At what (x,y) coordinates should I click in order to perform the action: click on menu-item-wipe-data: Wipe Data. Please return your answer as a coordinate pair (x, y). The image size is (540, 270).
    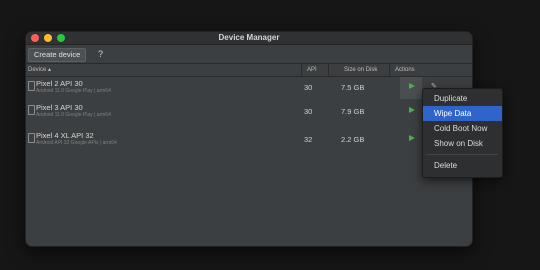
    Looking at the image, I should click on (462, 113).